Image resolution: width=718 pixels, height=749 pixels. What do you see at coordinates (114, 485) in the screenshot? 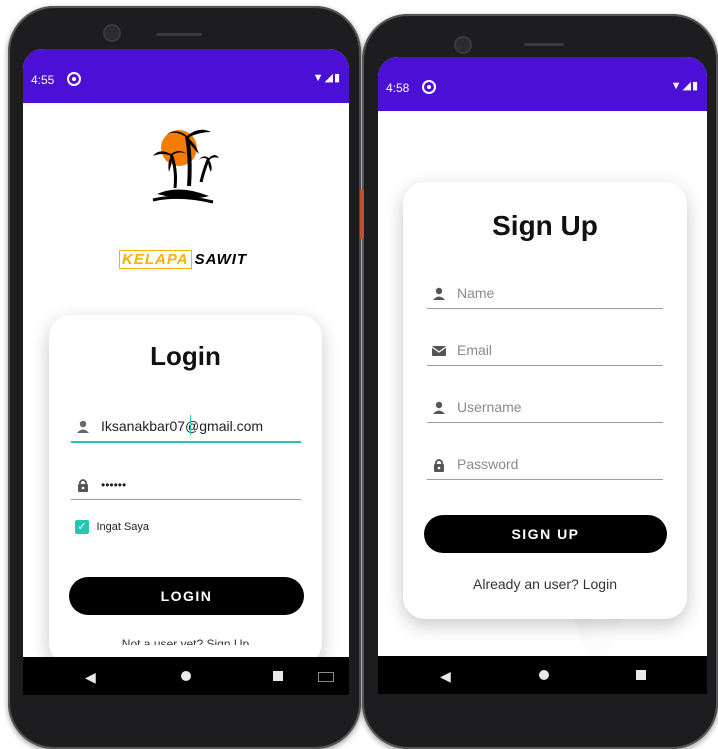
I see `password-value: ••••••` at bounding box center [114, 485].